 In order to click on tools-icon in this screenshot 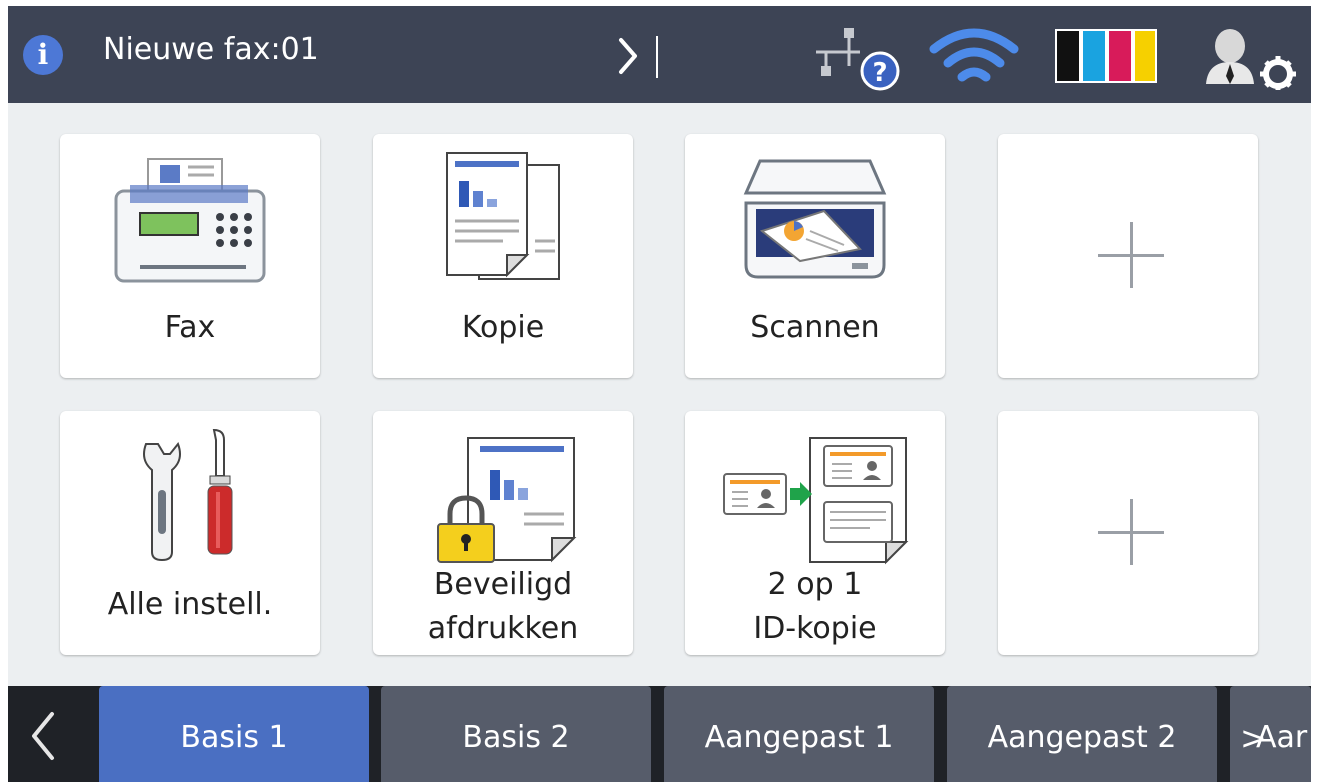, I will do `click(188, 495)`.